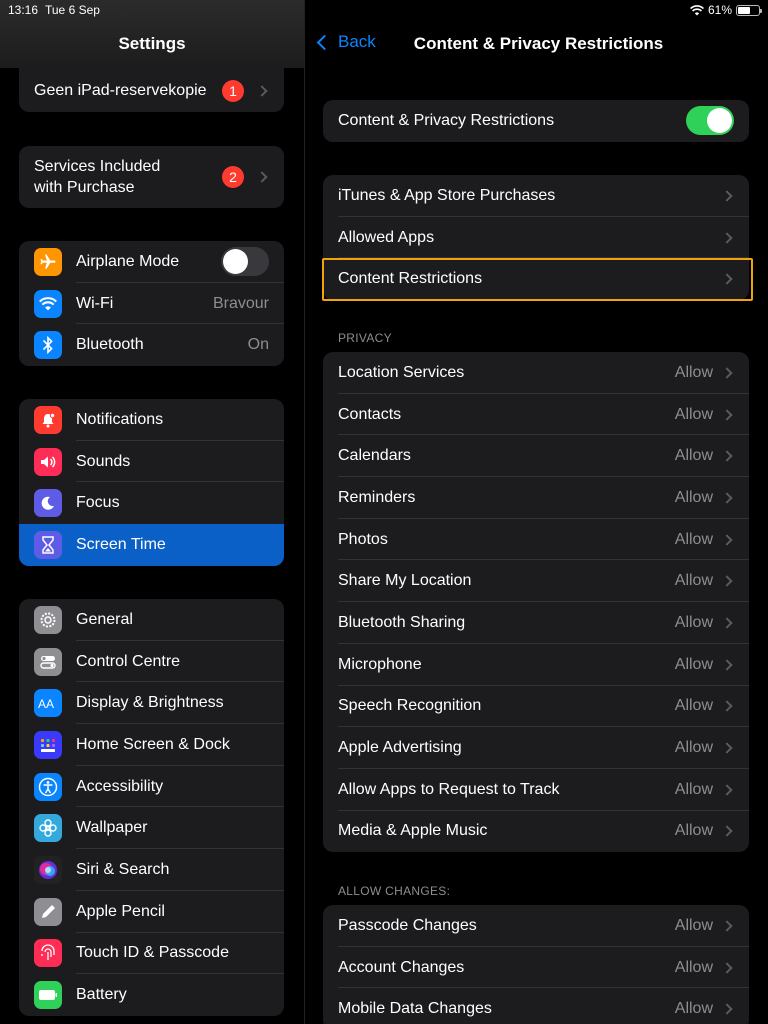 The height and width of the screenshot is (1024, 768). I want to click on fingerprint-icon, so click(48, 953).